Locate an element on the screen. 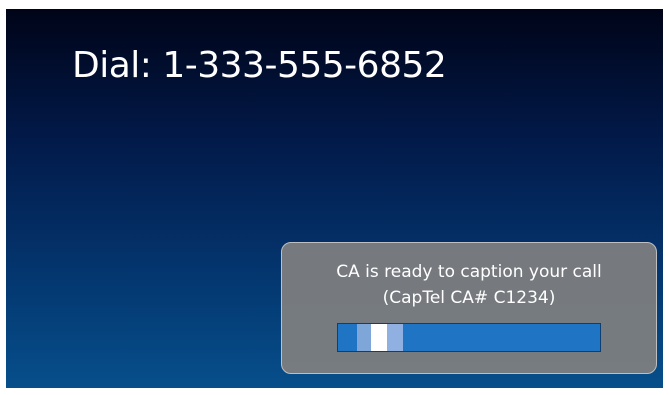  dial-number-text: Dial: 1-333-555-6852 is located at coordinates (259, 65).